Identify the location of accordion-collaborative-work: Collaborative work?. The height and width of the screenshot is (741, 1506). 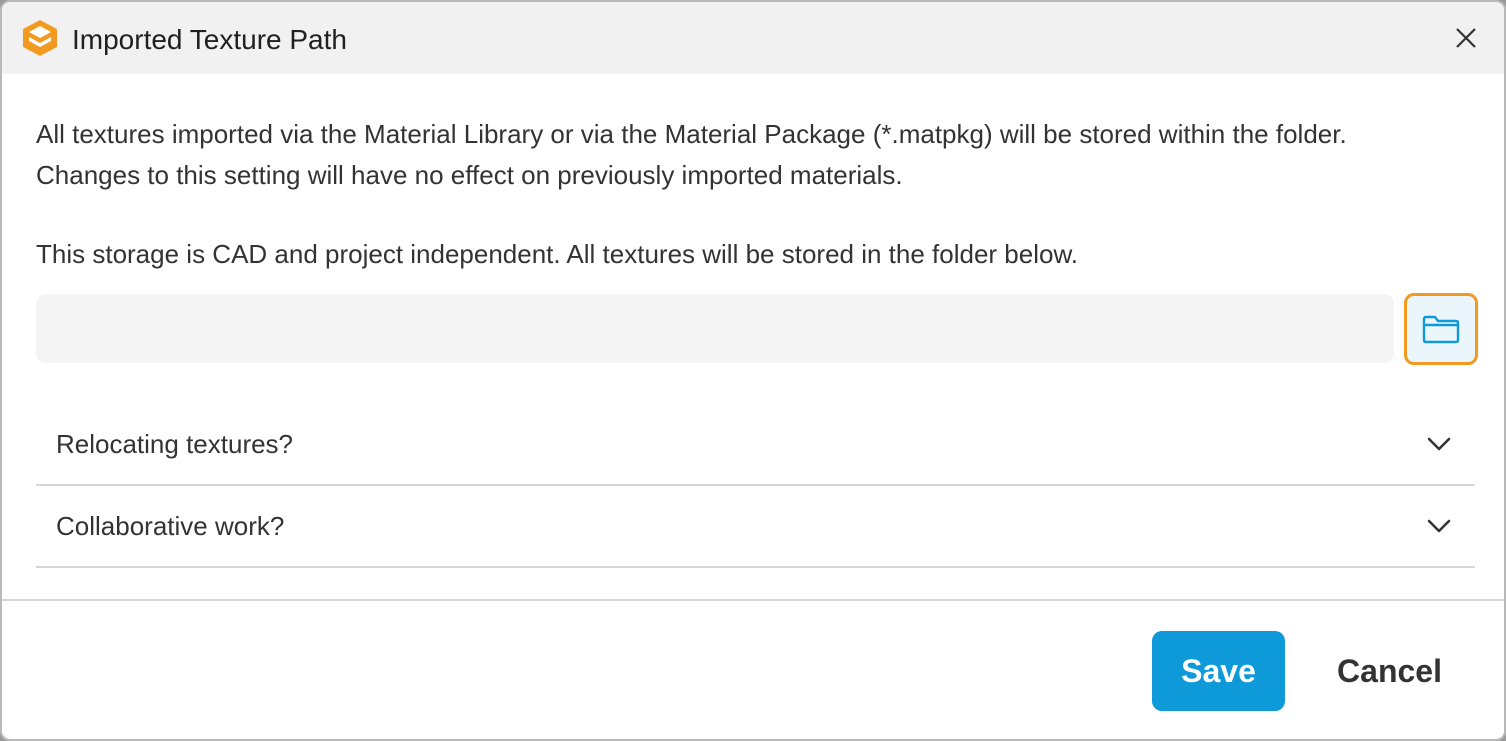
(755, 527).